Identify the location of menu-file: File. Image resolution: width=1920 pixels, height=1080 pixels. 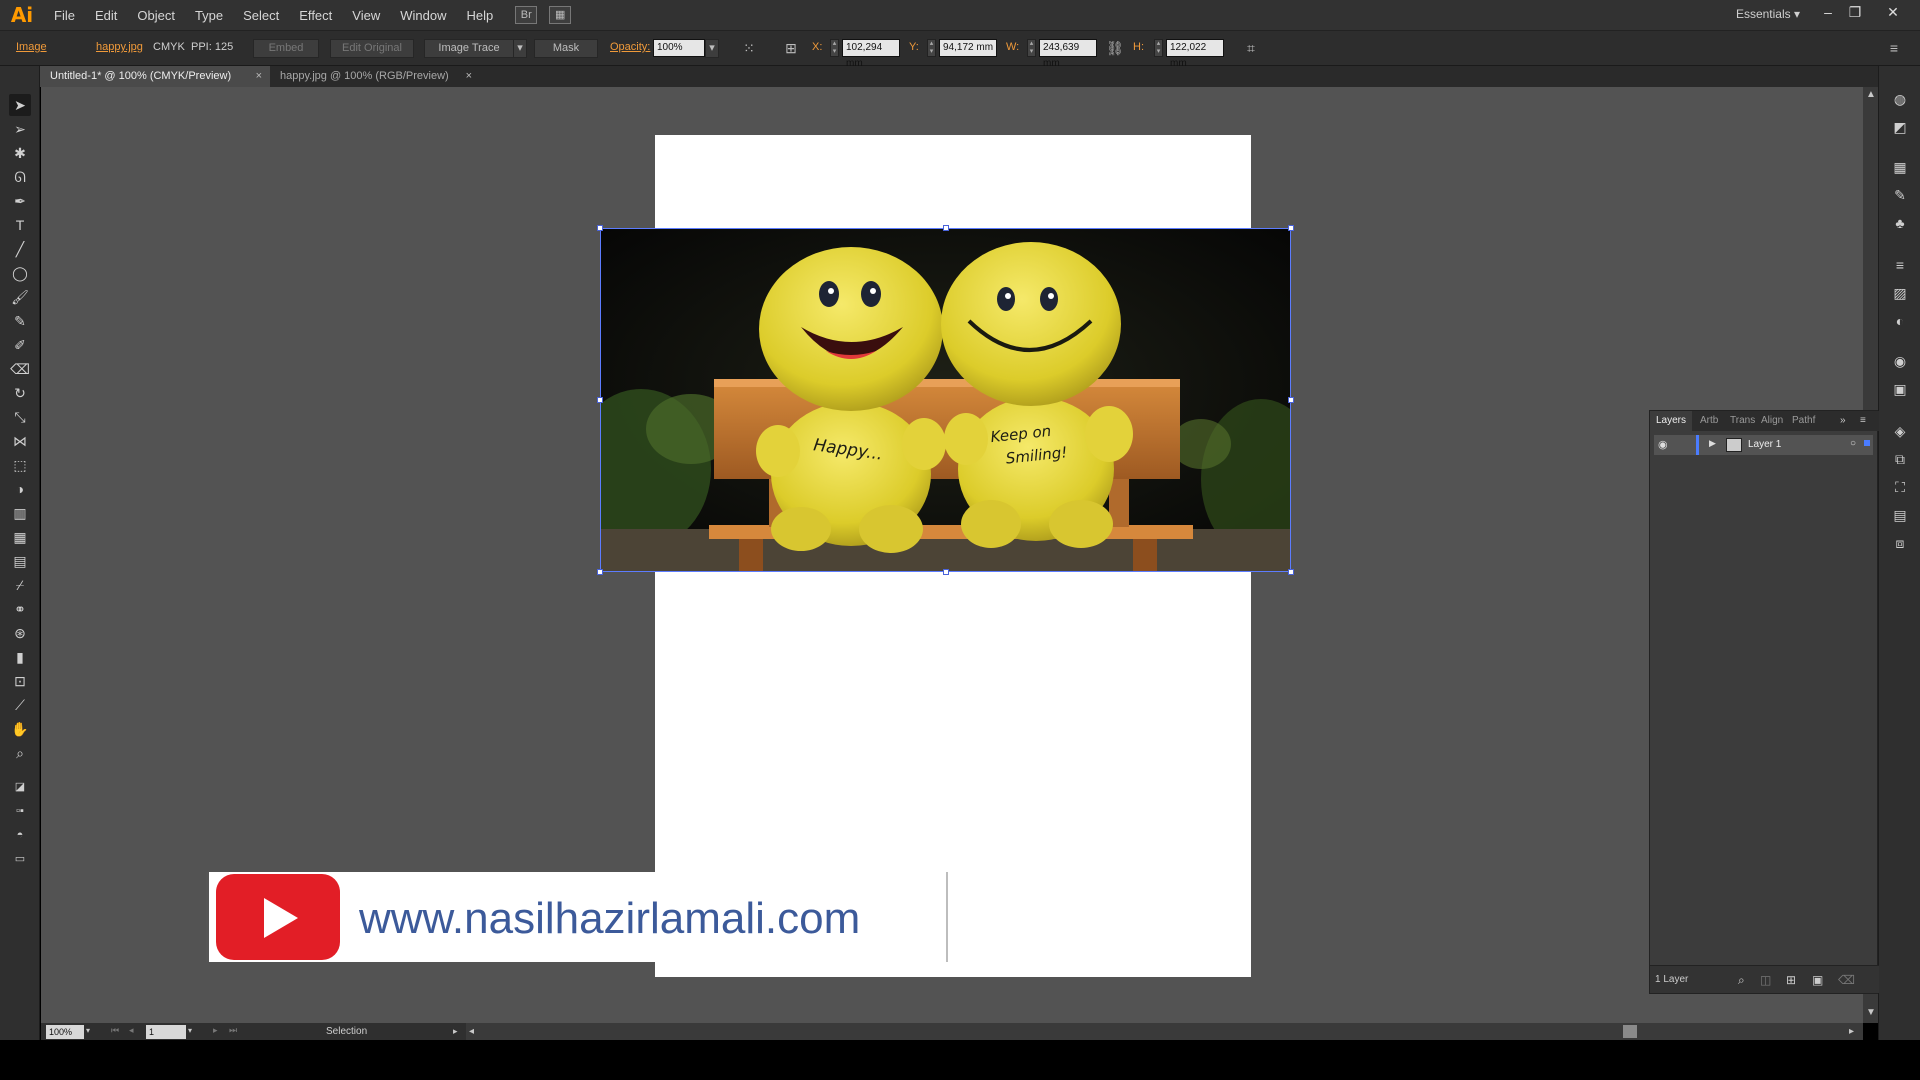
(64, 15).